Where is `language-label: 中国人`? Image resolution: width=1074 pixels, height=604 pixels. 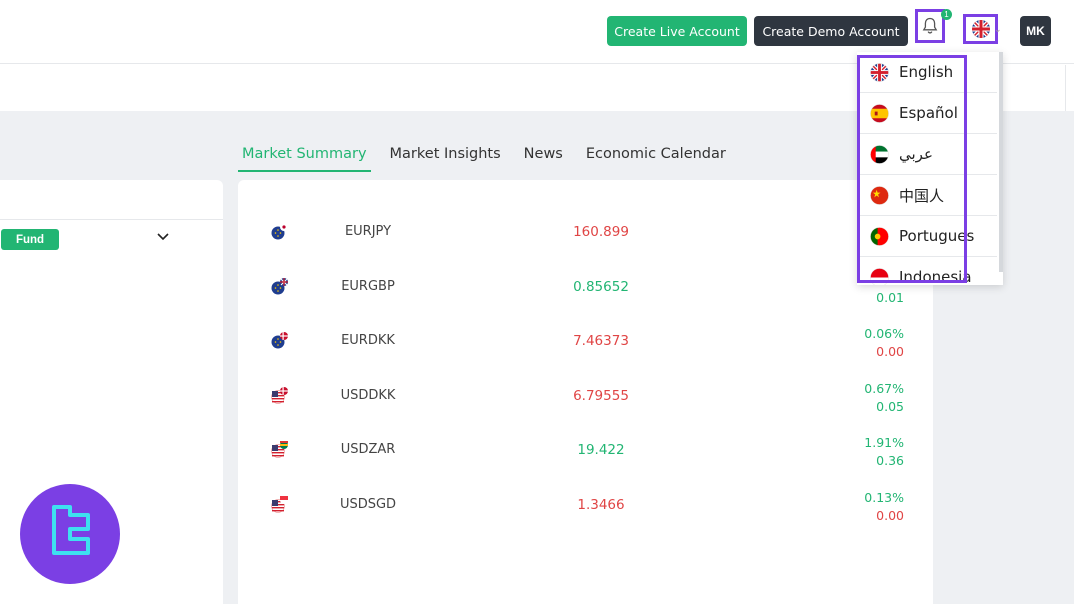 language-label: 中国人 is located at coordinates (922, 195).